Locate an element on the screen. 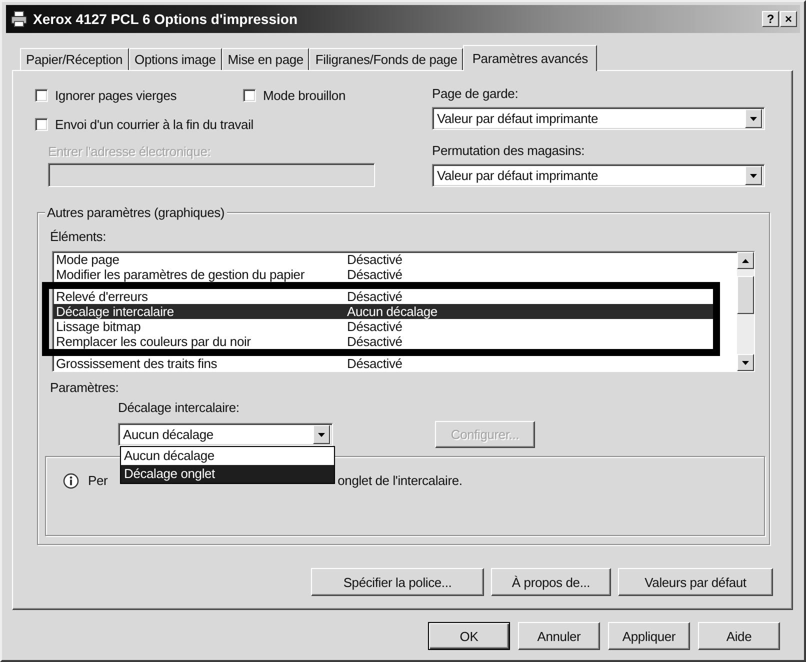  dropdown-option: Décalage onglet is located at coordinates (227, 474).